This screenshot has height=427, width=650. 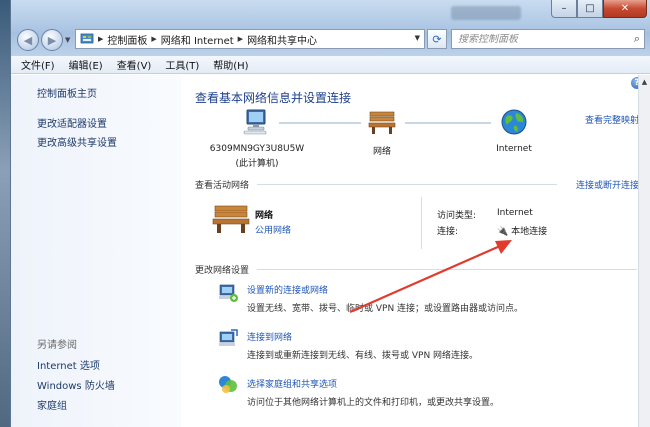 I want to click on forward-arrow-icon: ▶, so click(x=52, y=40).